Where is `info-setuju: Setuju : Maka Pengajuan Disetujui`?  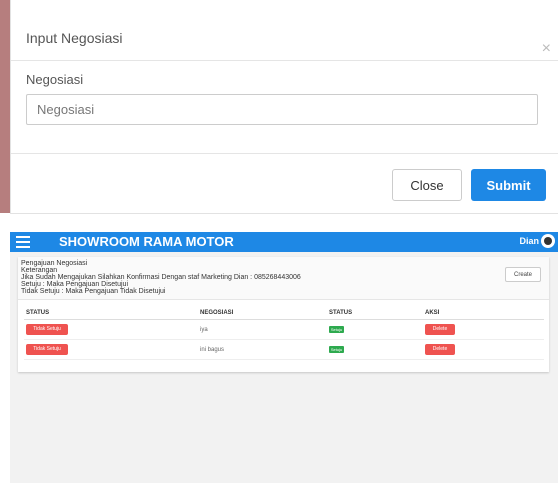 info-setuju: Setuju : Maka Pengajuan Disetujui is located at coordinates (75, 284).